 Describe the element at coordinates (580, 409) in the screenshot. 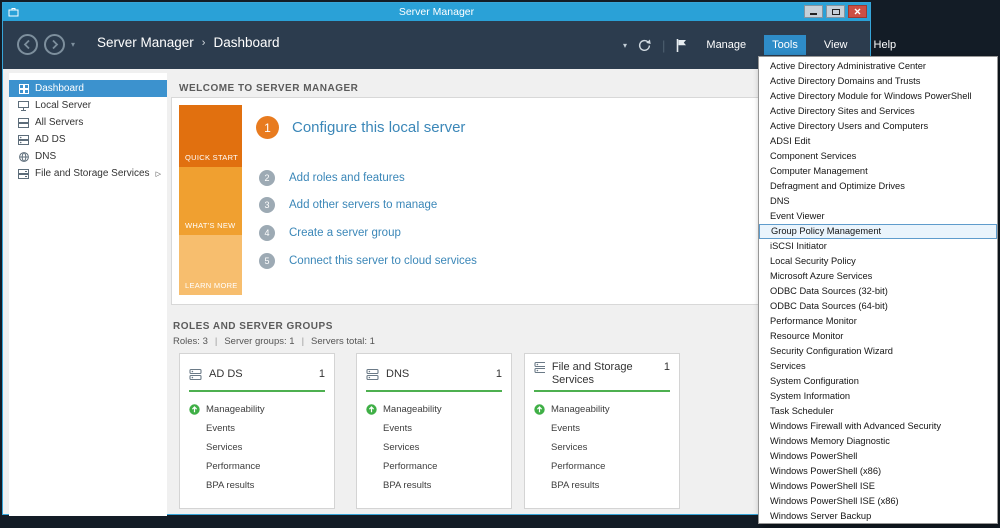

I see `card-row-label: Manageability` at that location.